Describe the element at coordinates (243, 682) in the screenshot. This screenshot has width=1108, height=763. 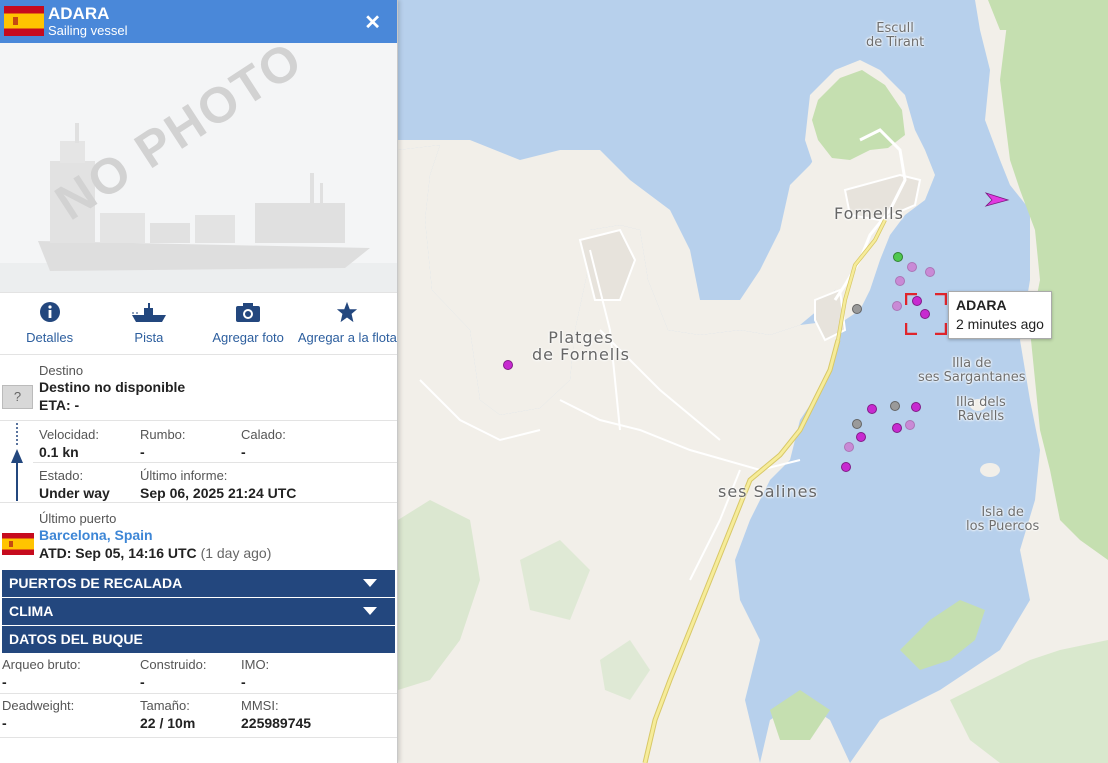
I see `imo-value: -` at that location.